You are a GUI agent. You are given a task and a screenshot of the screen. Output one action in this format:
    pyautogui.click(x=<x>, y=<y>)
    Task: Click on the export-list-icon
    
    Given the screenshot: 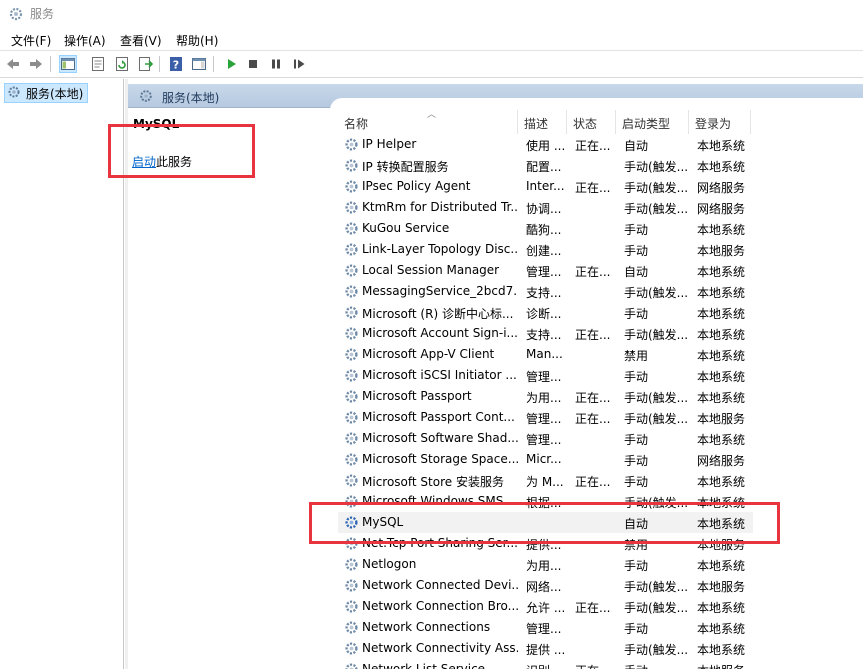 What is the action you would take?
    pyautogui.click(x=146, y=64)
    